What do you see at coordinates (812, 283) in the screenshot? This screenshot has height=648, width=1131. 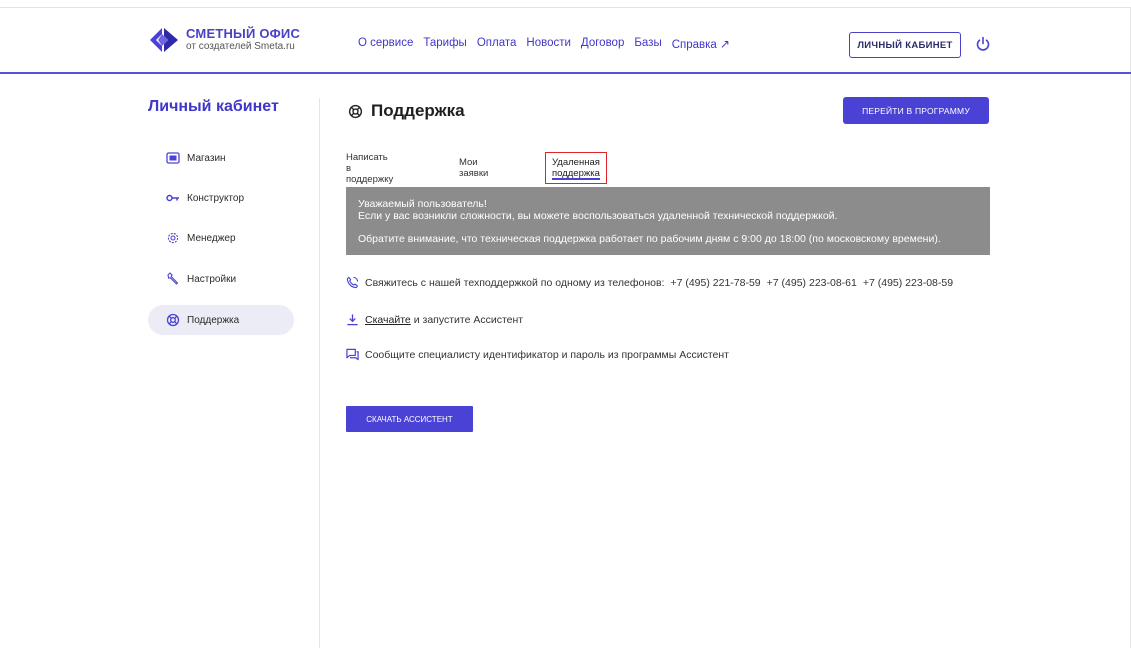 I see `phone-number-2: +7 (495) 223-08-61` at bounding box center [812, 283].